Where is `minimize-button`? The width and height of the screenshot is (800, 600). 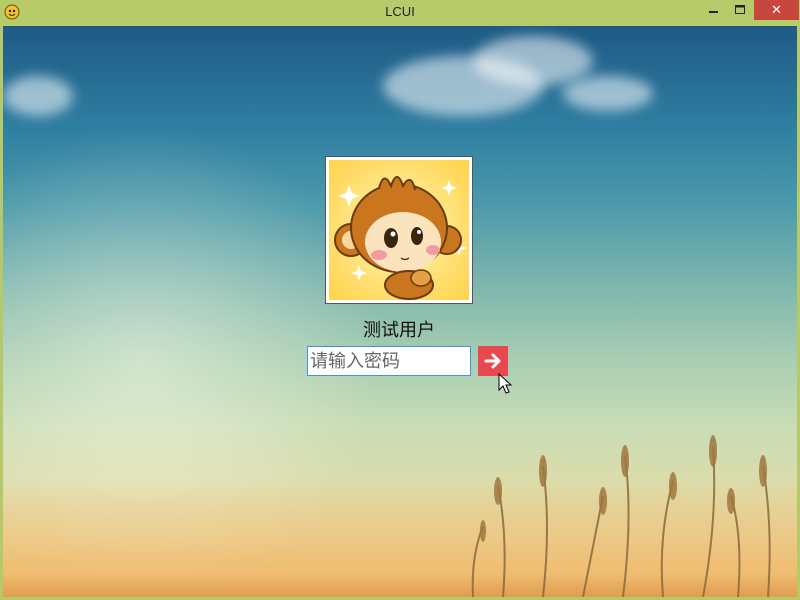
minimize-button is located at coordinates (714, 10).